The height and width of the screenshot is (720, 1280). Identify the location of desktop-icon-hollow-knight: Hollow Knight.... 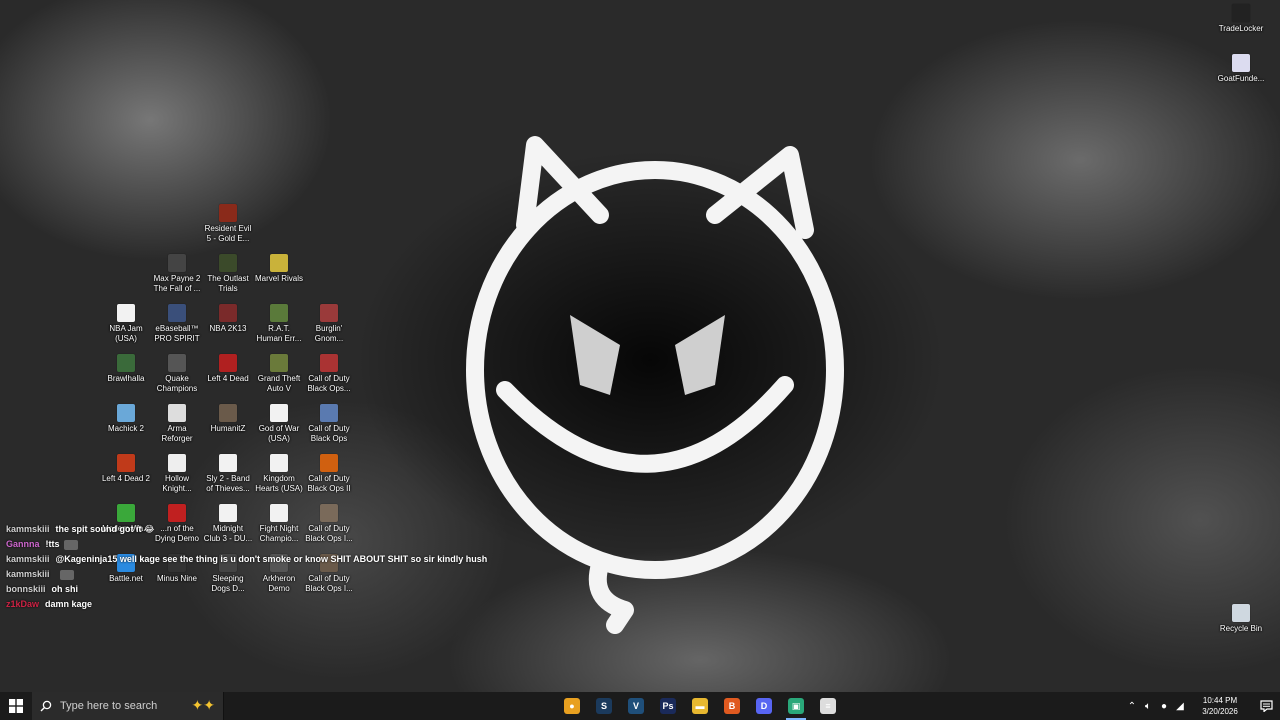
(177, 474).